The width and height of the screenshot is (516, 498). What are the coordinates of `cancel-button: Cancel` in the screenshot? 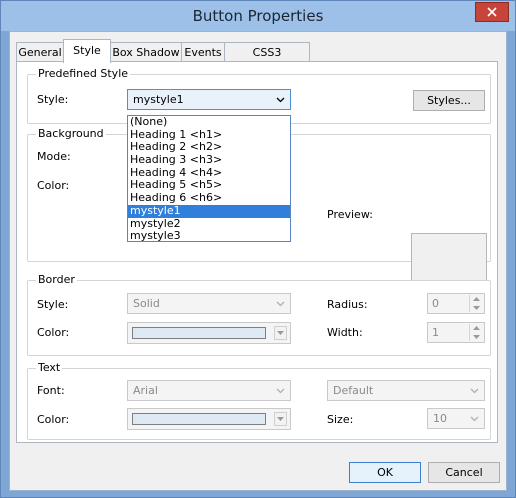 It's located at (464, 472).